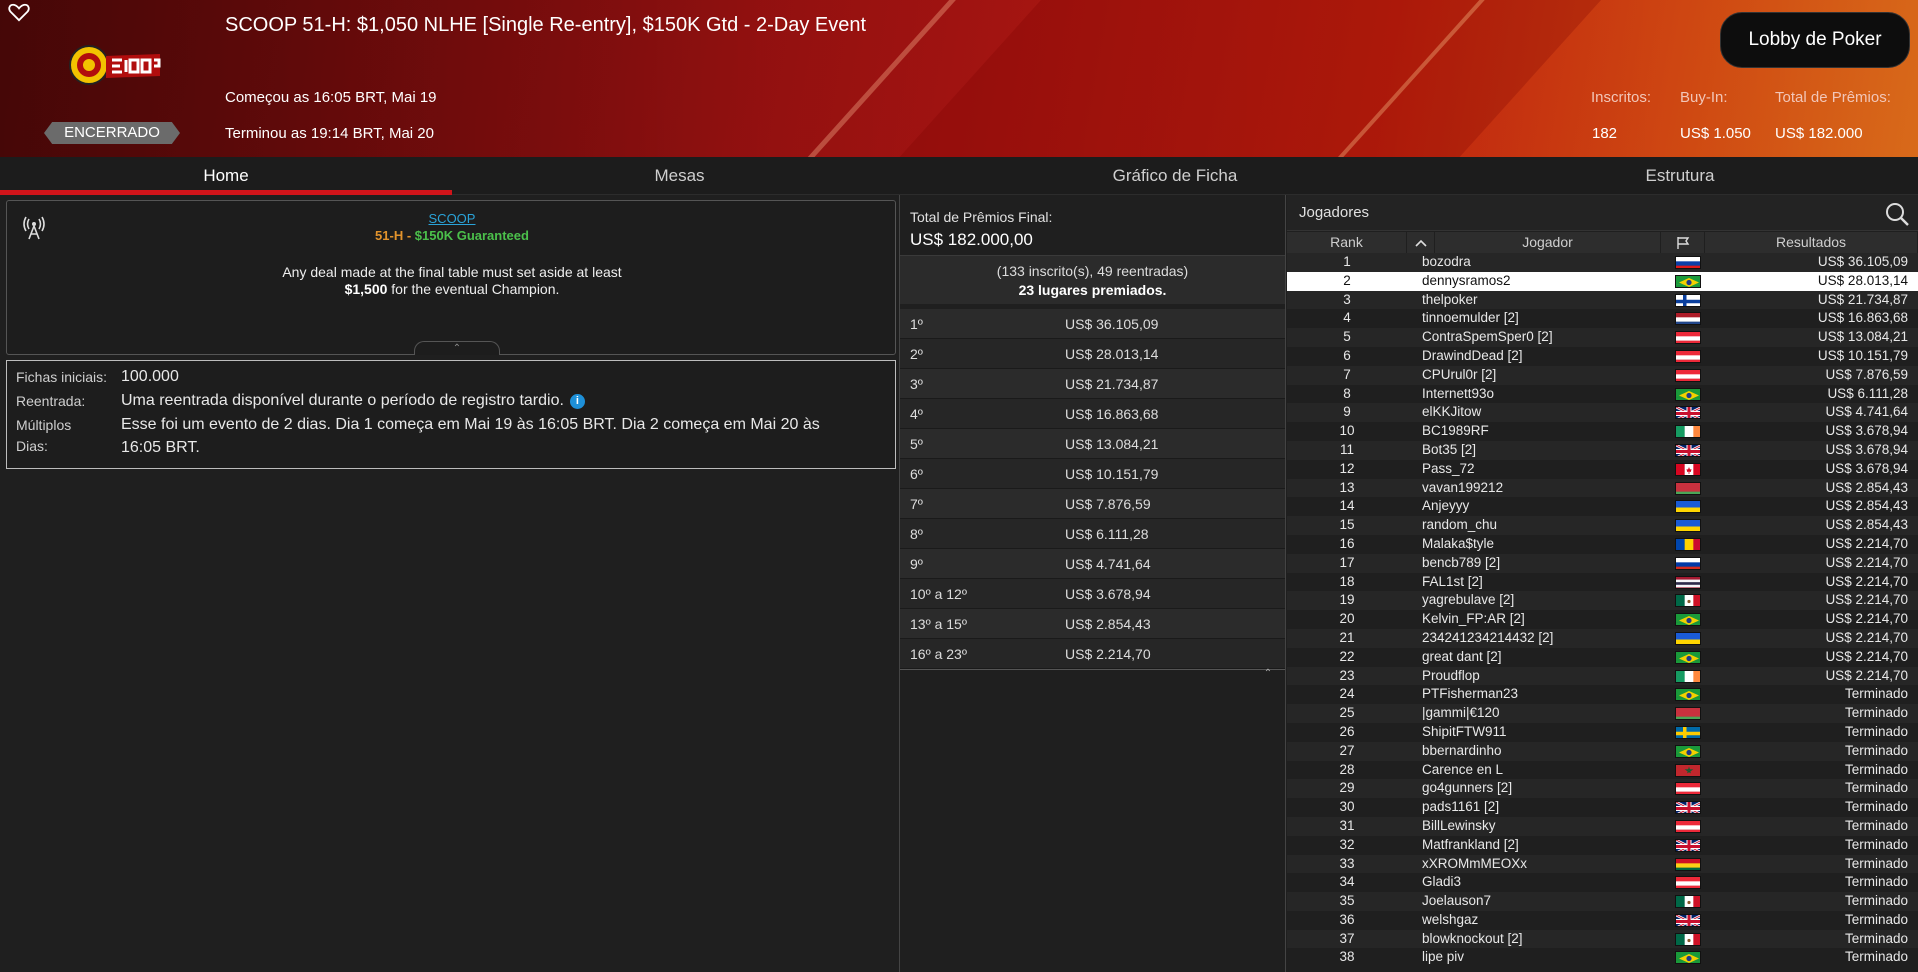  I want to click on buyin-value: US$ 1.050, so click(1715, 133).